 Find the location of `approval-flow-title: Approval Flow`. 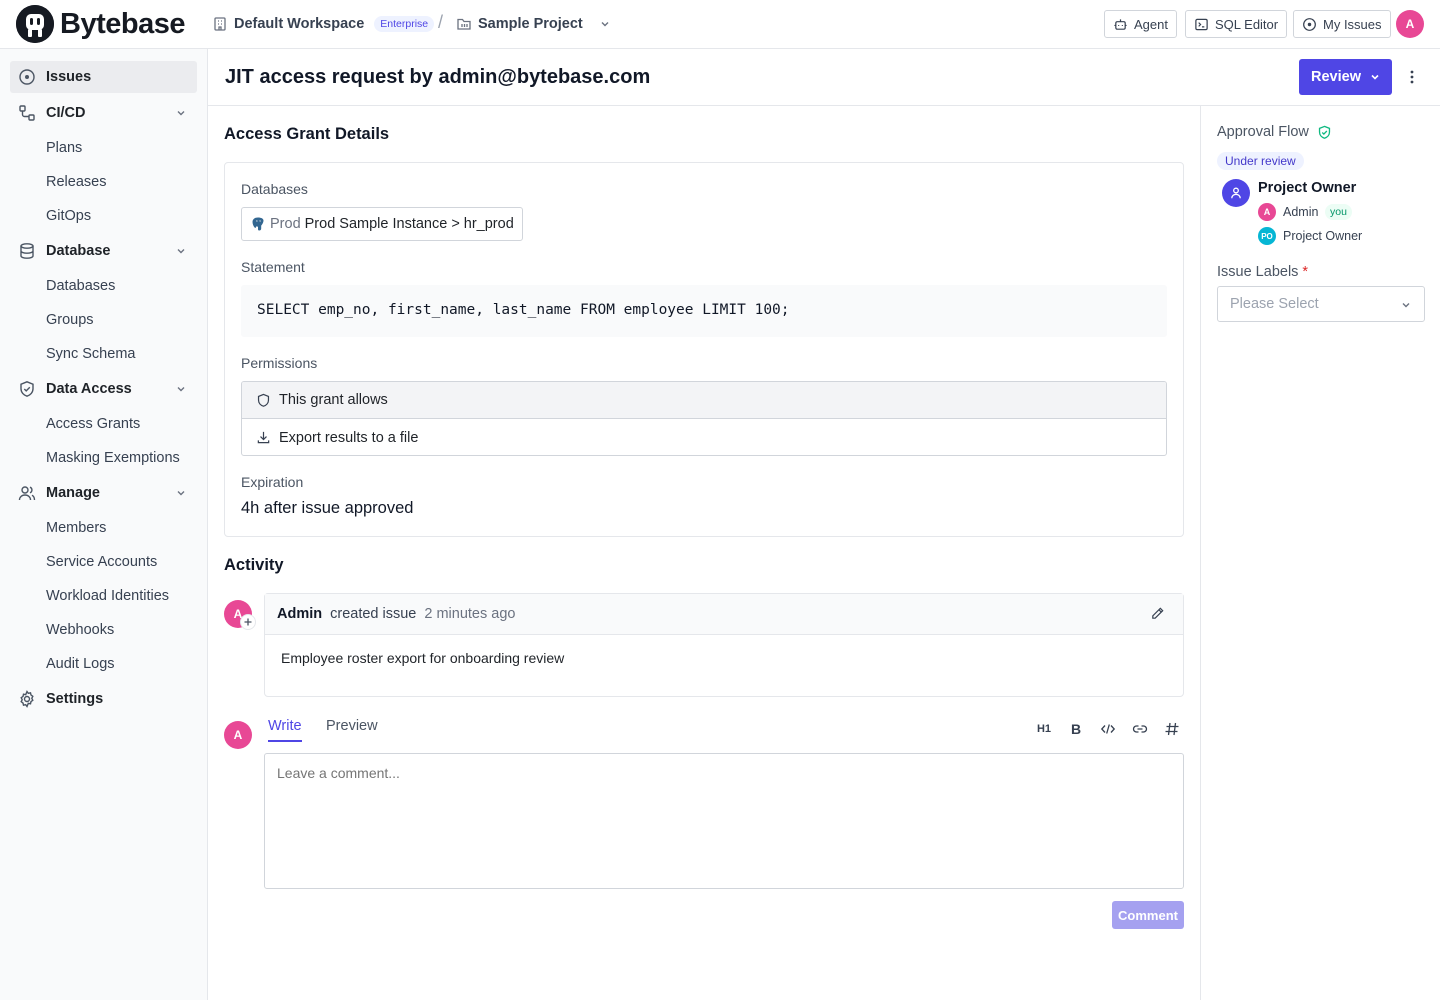

approval-flow-title: Approval Flow is located at coordinates (1274, 132).